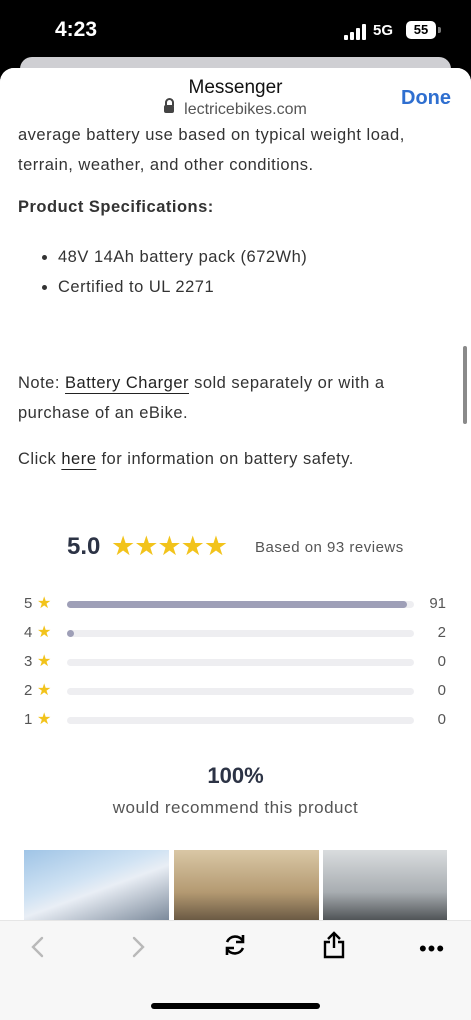  Describe the element at coordinates (421, 30) in the screenshot. I see `battery-icon: 55` at that location.